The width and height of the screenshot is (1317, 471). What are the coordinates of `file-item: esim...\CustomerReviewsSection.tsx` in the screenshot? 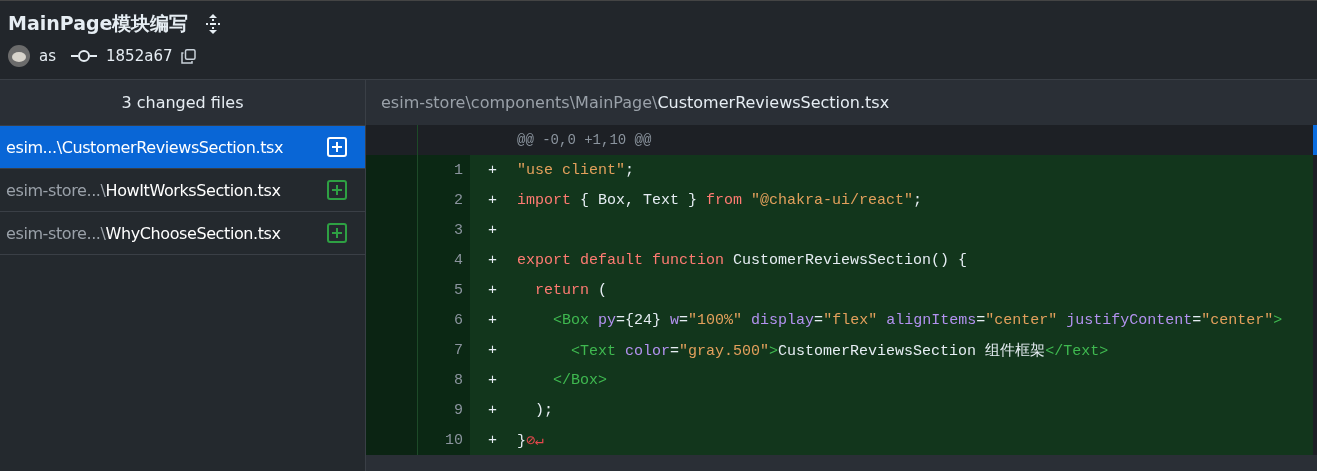 It's located at (182, 147).